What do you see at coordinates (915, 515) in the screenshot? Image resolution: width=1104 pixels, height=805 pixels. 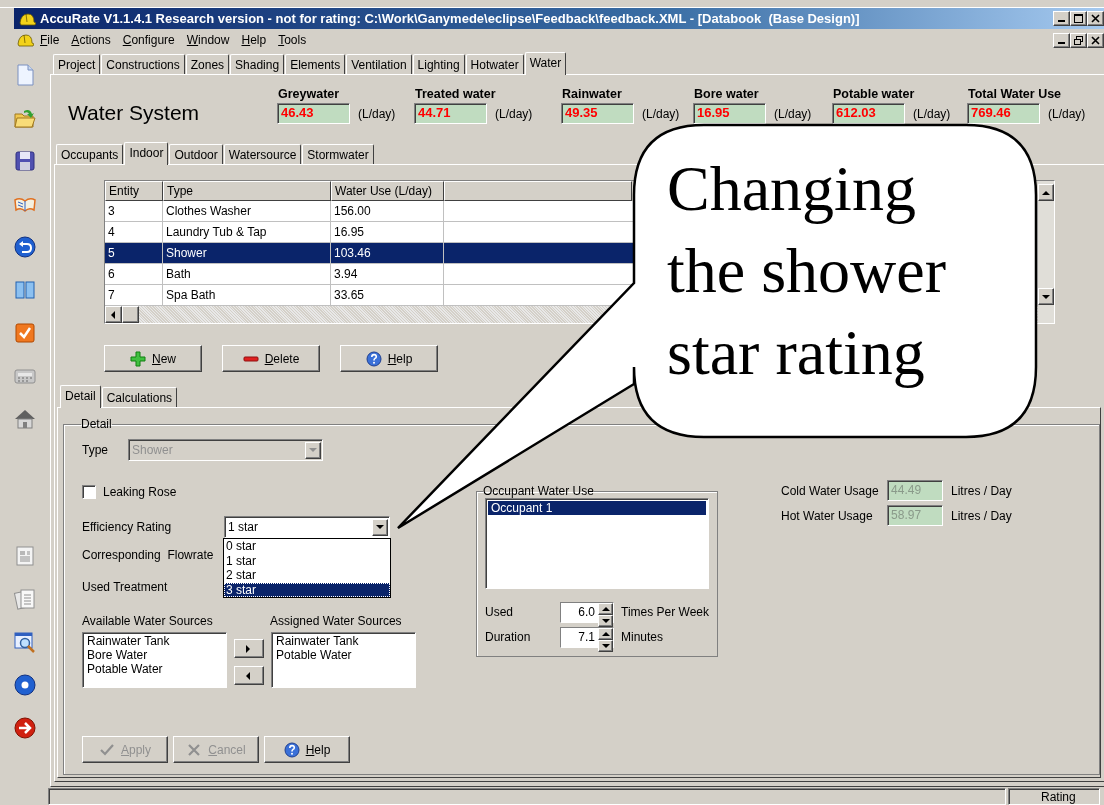 I see `readonly-field: 58.97` at bounding box center [915, 515].